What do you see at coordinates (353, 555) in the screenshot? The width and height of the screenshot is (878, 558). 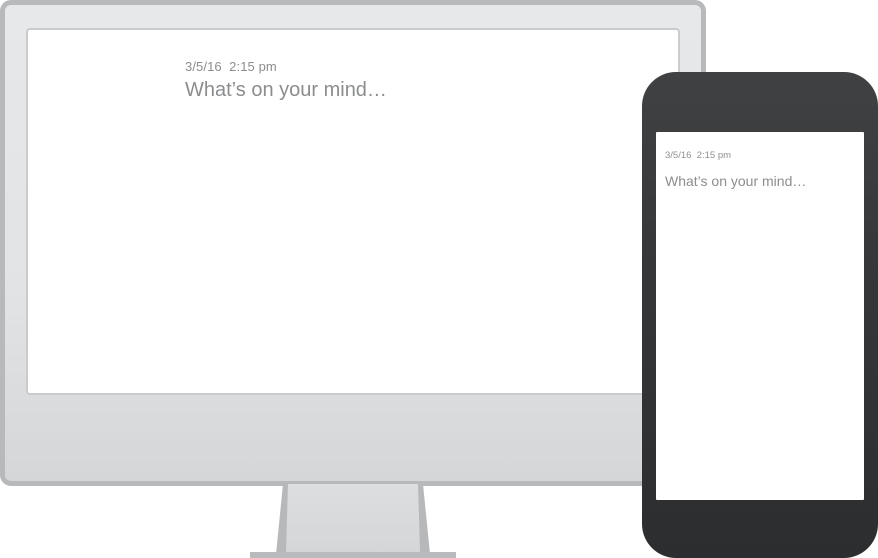 I see `monitor-stand-base` at bounding box center [353, 555].